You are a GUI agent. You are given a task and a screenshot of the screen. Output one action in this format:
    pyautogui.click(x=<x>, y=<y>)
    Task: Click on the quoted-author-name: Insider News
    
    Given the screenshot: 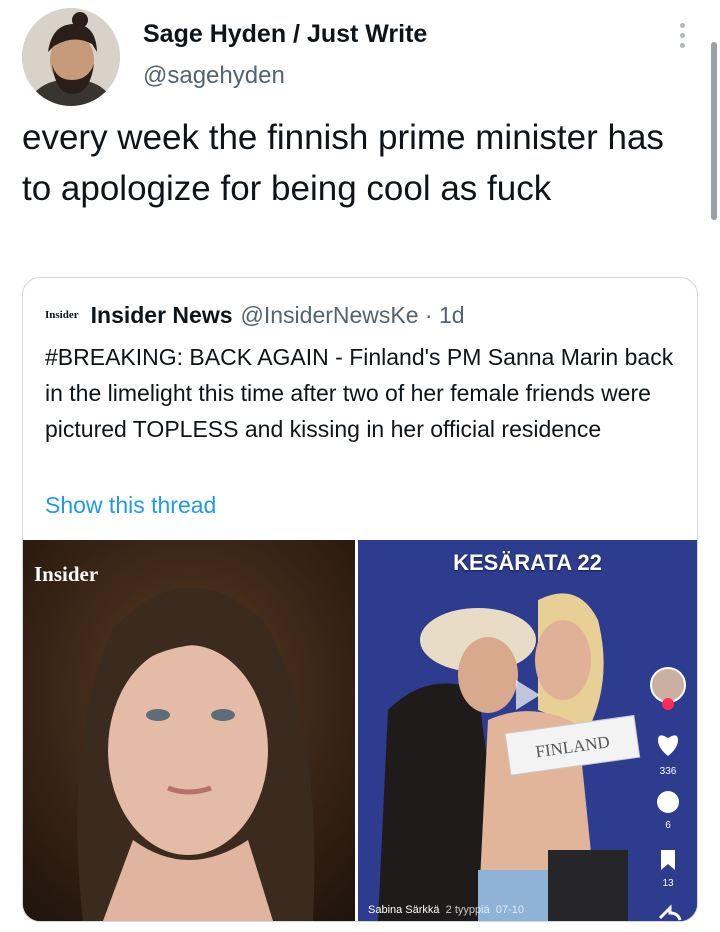 What is the action you would take?
    pyautogui.click(x=162, y=315)
    